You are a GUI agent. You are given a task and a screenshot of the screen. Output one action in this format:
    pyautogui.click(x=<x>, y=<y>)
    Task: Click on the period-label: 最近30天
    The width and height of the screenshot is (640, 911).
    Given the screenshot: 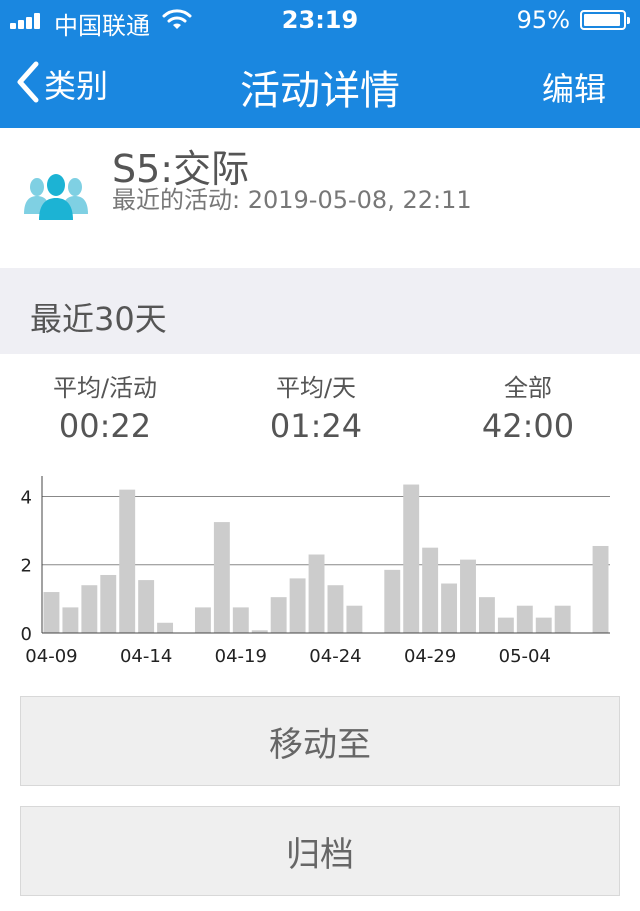 What is the action you would take?
    pyautogui.click(x=98, y=319)
    